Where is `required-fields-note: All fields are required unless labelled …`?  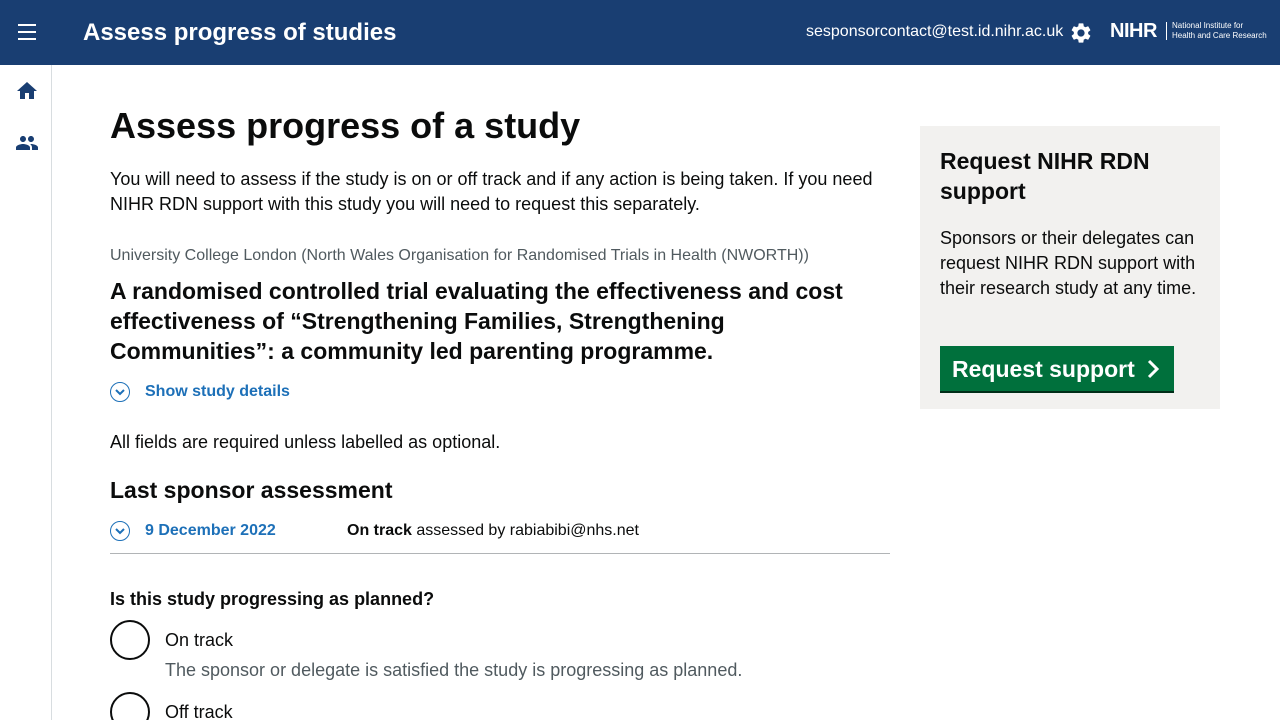 required-fields-note: All fields are required unless labelled … is located at coordinates (305, 442).